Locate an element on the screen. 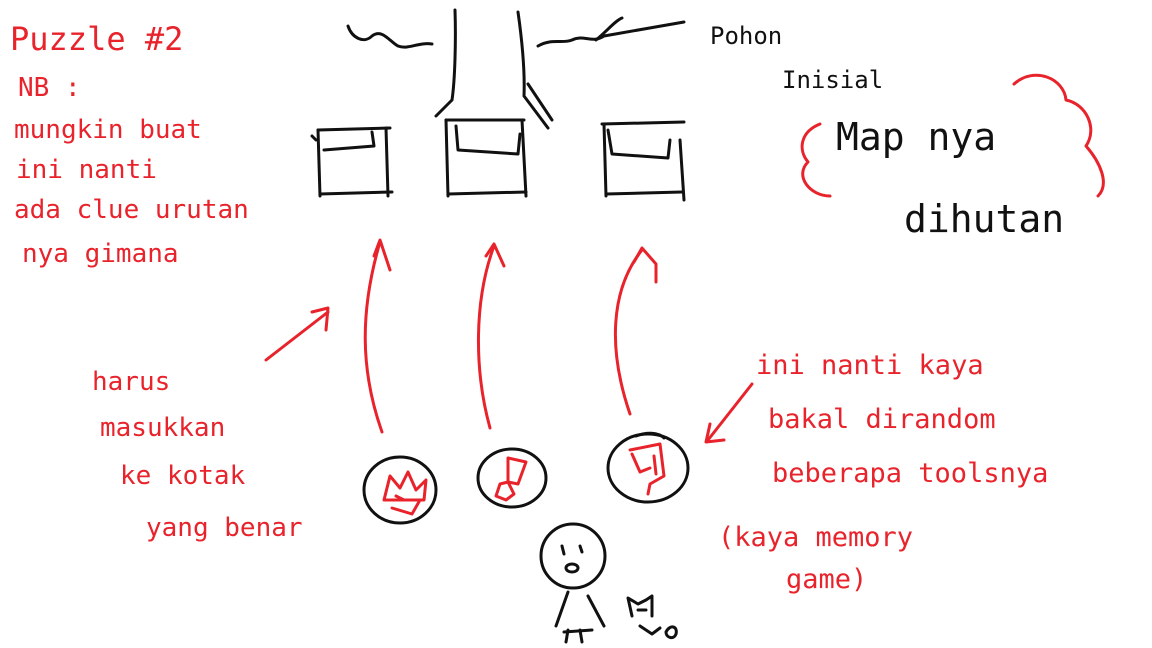  puzzle-title: Puzzle #2 is located at coordinates (96, 39).